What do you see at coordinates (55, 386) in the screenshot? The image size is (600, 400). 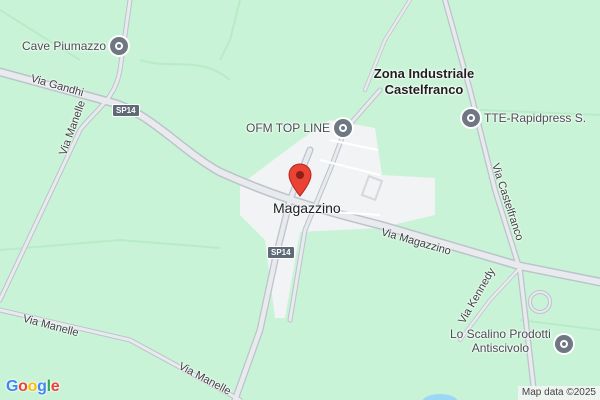 I see `logo-letter: e` at bounding box center [55, 386].